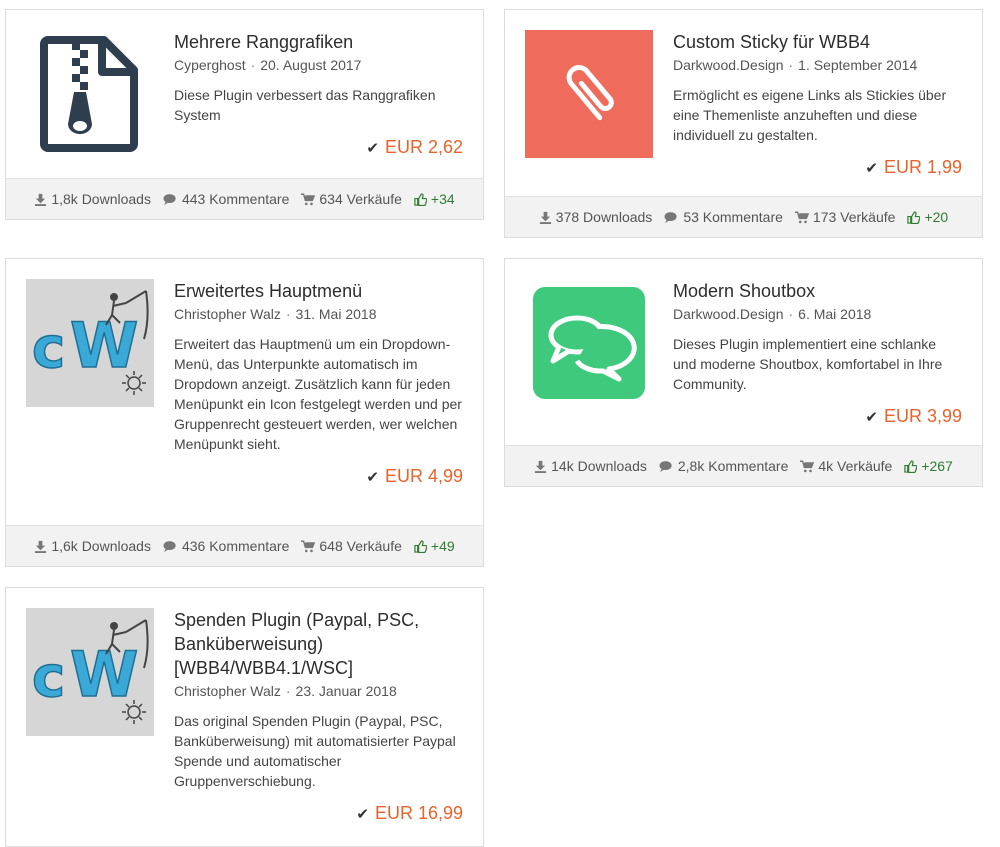 The width and height of the screenshot is (1000, 847). What do you see at coordinates (604, 217) in the screenshot?
I see `downloads-count: 378 Downloads` at bounding box center [604, 217].